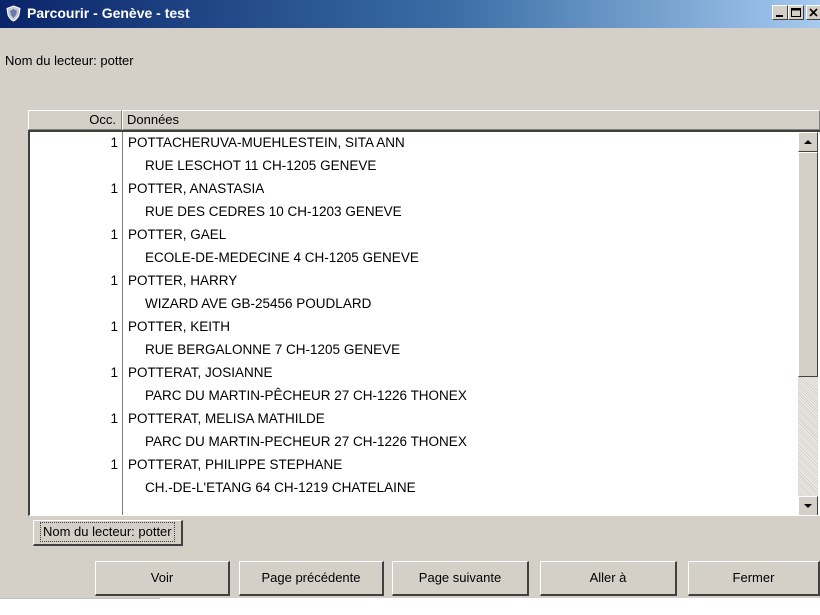 The width and height of the screenshot is (820, 615). Describe the element at coordinates (306, 441) in the screenshot. I see `address-cell: PARC DU MARTIN-PECHEUR 27 CH-1226 THONEX` at that location.